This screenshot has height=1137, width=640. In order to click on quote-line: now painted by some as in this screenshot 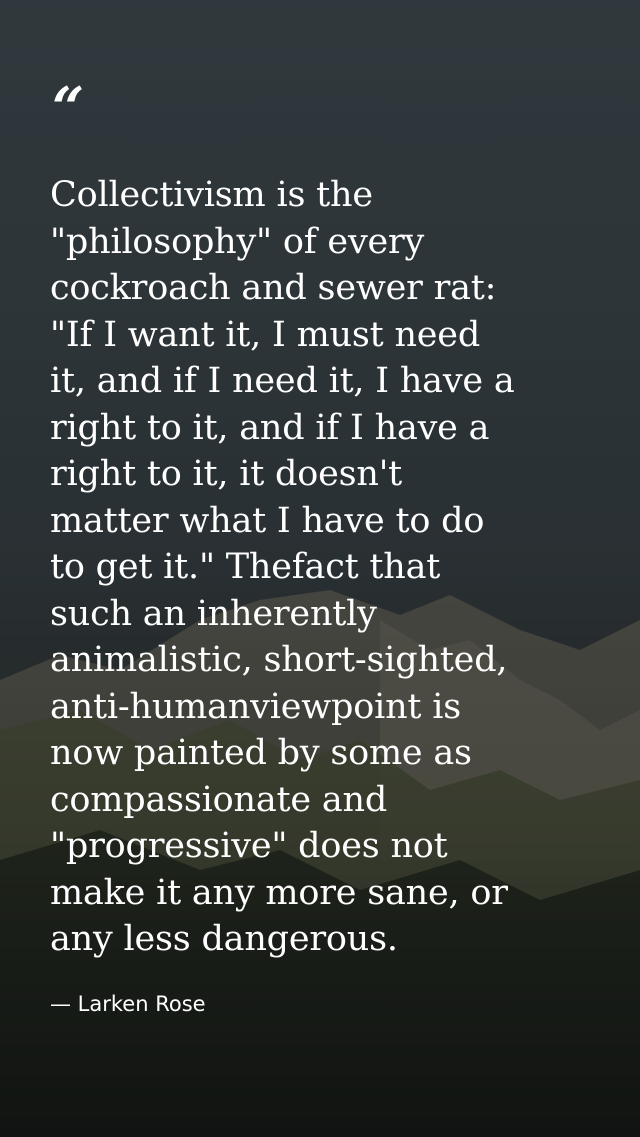, I will do `click(261, 753)`.